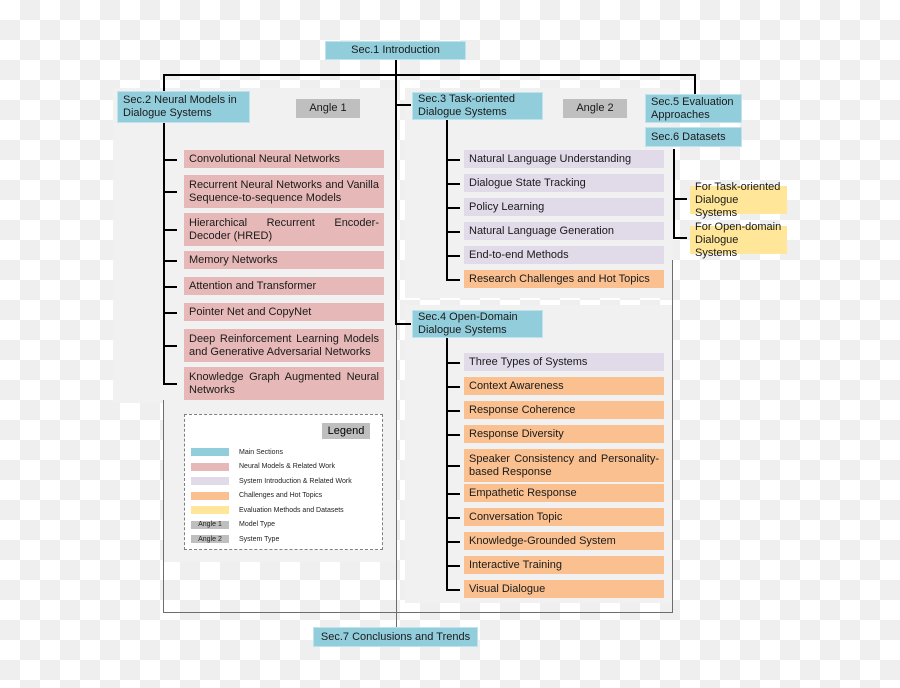 The image size is (900, 688). Describe the element at coordinates (672, 436) in the screenshot. I see `frame-right` at that location.